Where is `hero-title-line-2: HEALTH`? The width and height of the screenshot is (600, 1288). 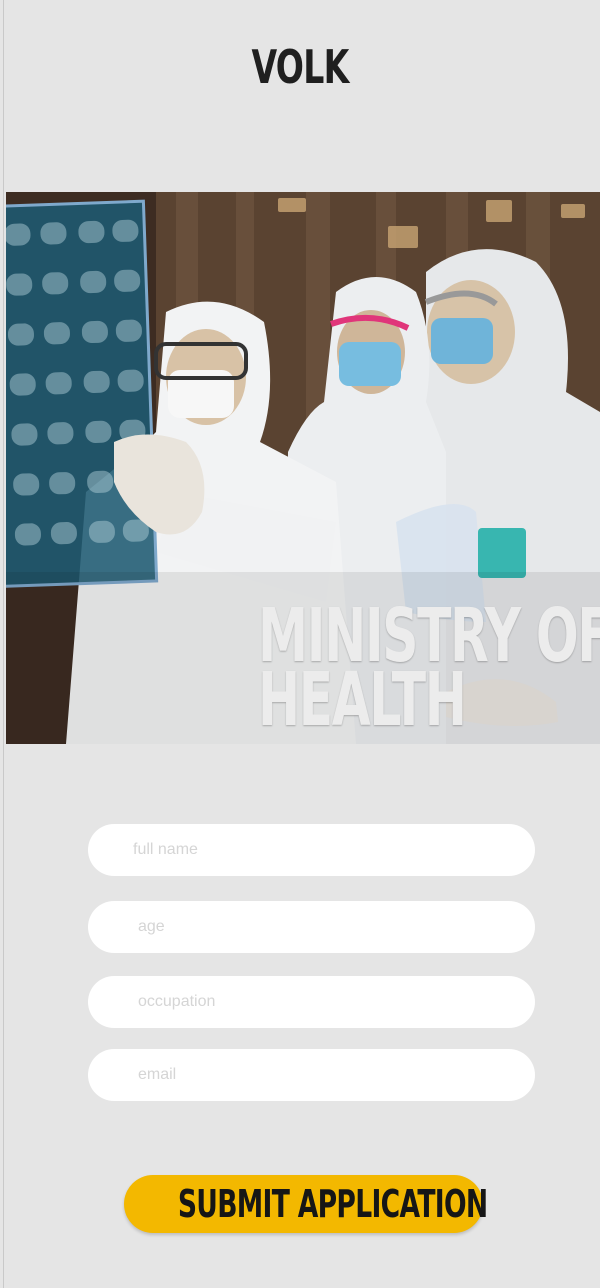 hero-title-line-2: HEALTH is located at coordinates (362, 700).